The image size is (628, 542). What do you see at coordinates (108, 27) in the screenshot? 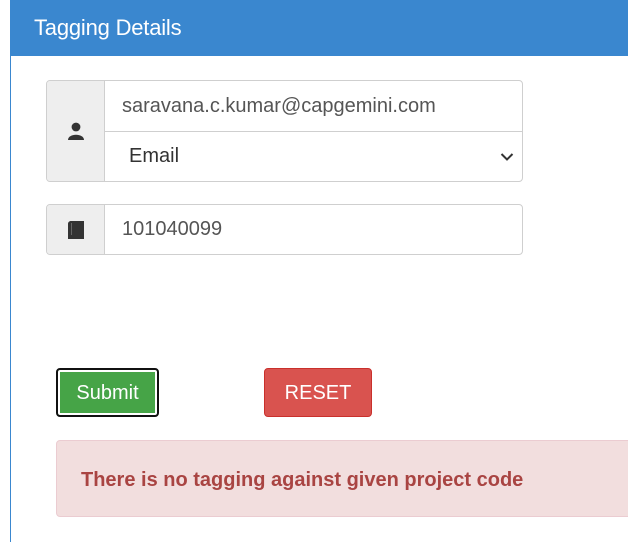
I see `panel-title: Tagging Details` at bounding box center [108, 27].